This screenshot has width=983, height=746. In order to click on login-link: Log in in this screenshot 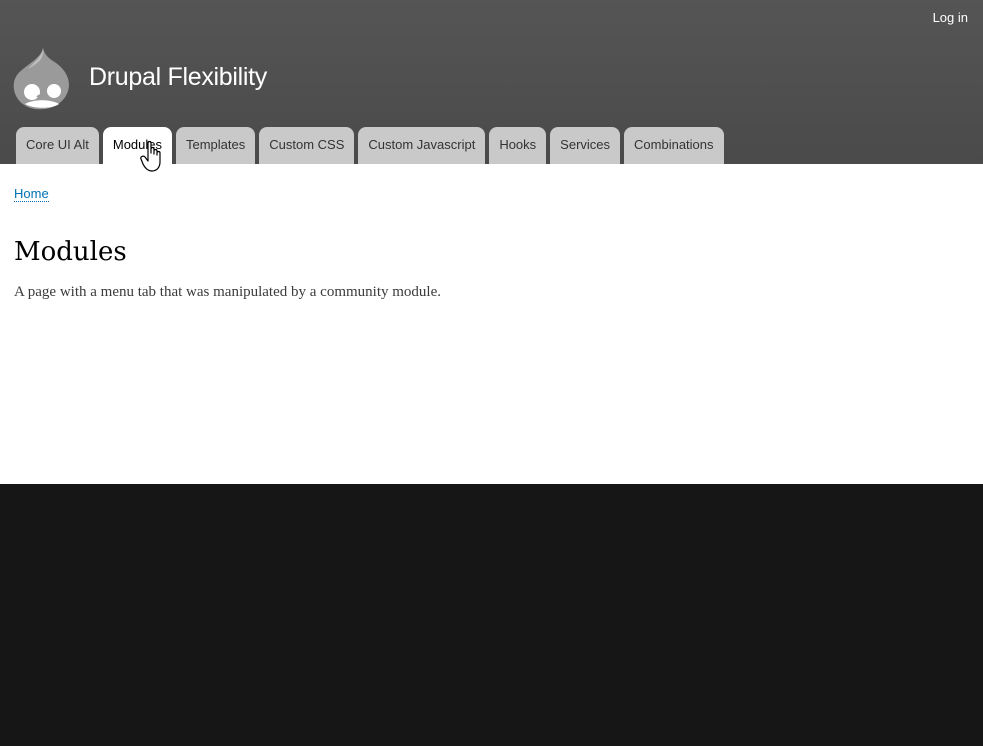, I will do `click(950, 17)`.